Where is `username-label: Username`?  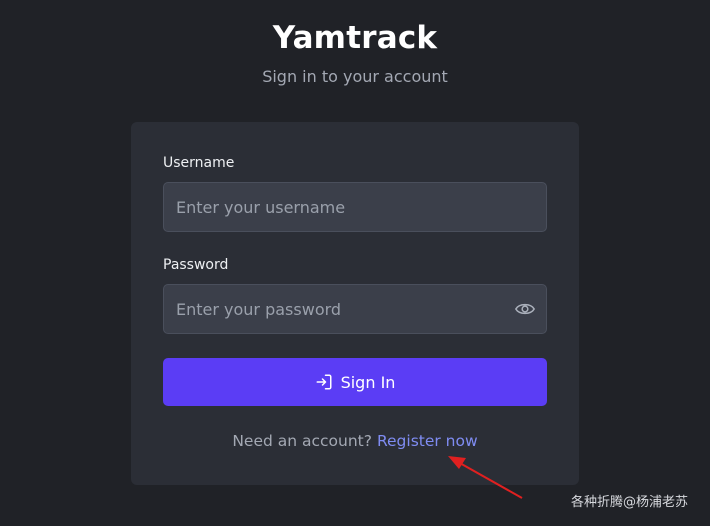 username-label: Username is located at coordinates (199, 163).